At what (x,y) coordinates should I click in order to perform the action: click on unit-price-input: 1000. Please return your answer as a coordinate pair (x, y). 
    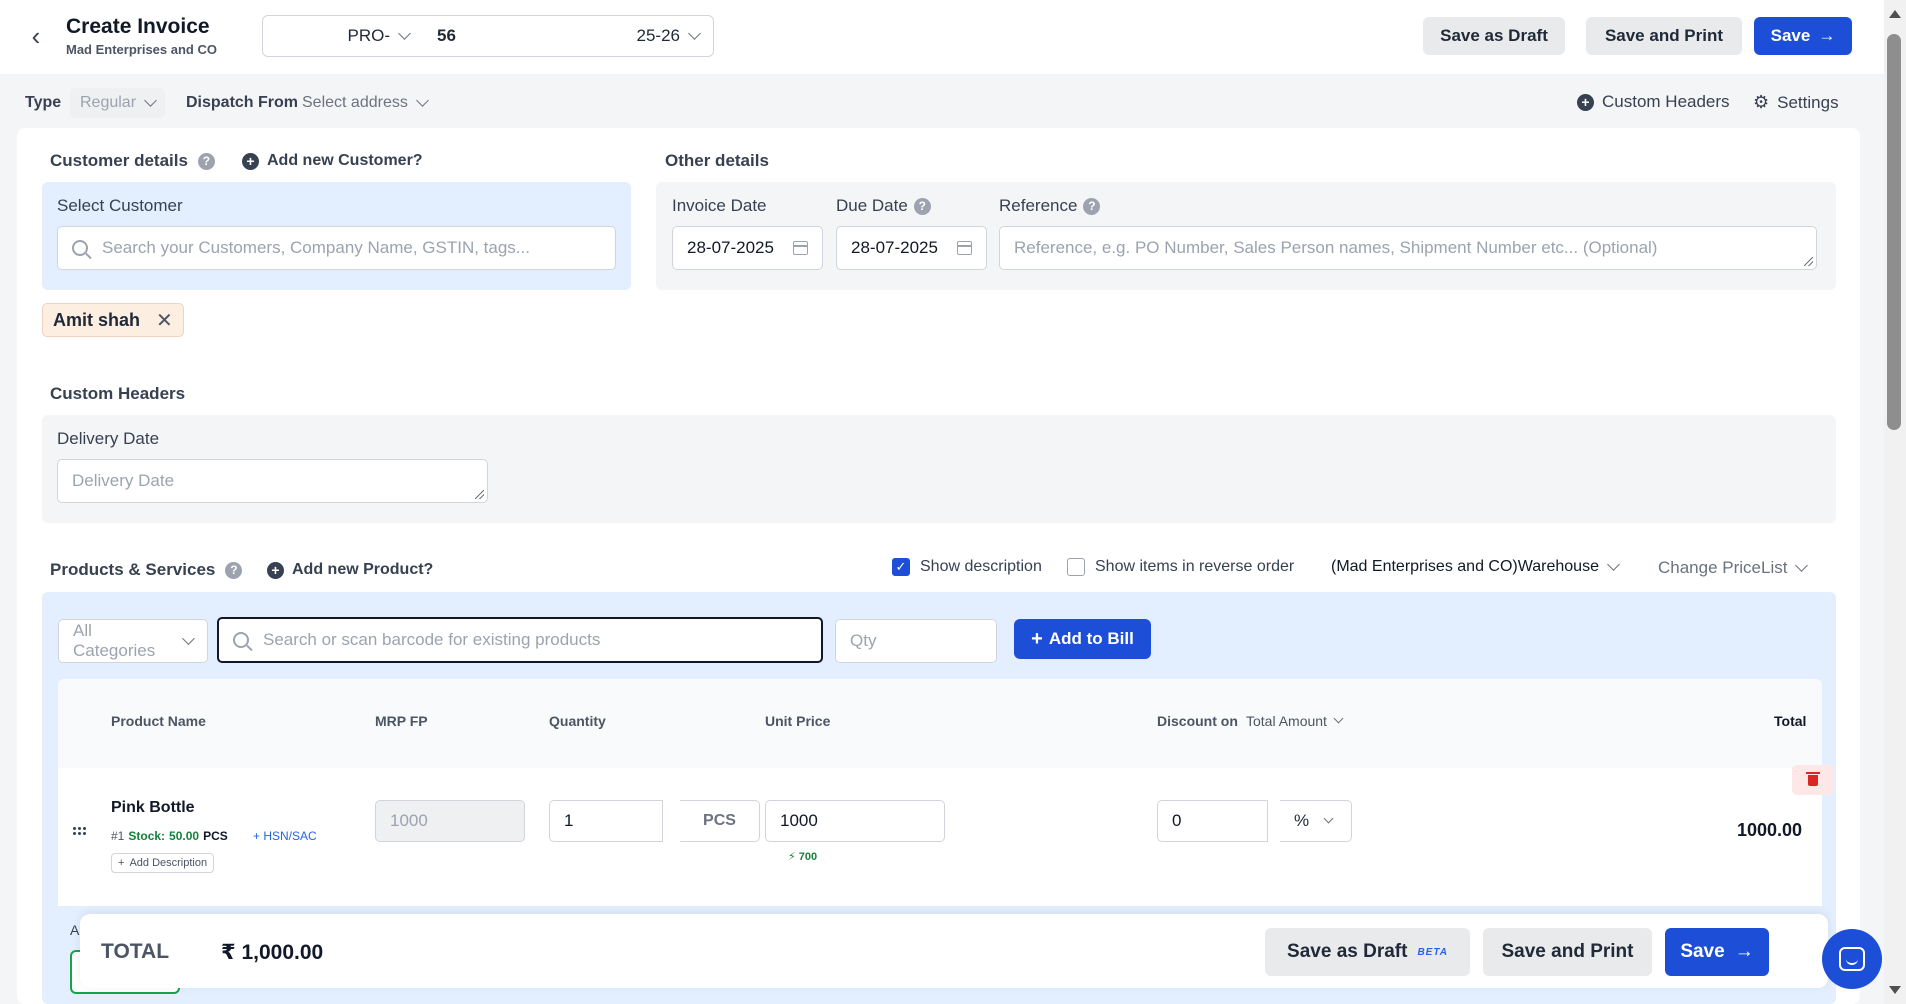
    Looking at the image, I should click on (855, 821).